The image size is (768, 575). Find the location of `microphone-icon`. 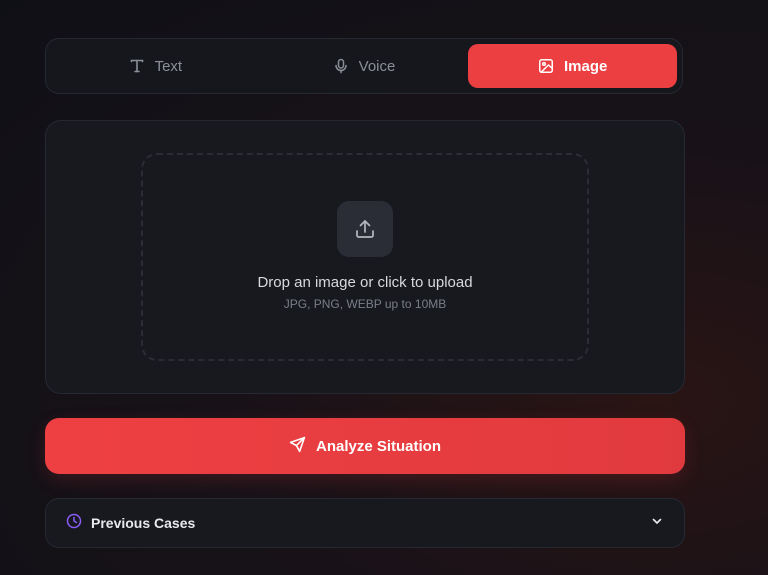

microphone-icon is located at coordinates (341, 66).